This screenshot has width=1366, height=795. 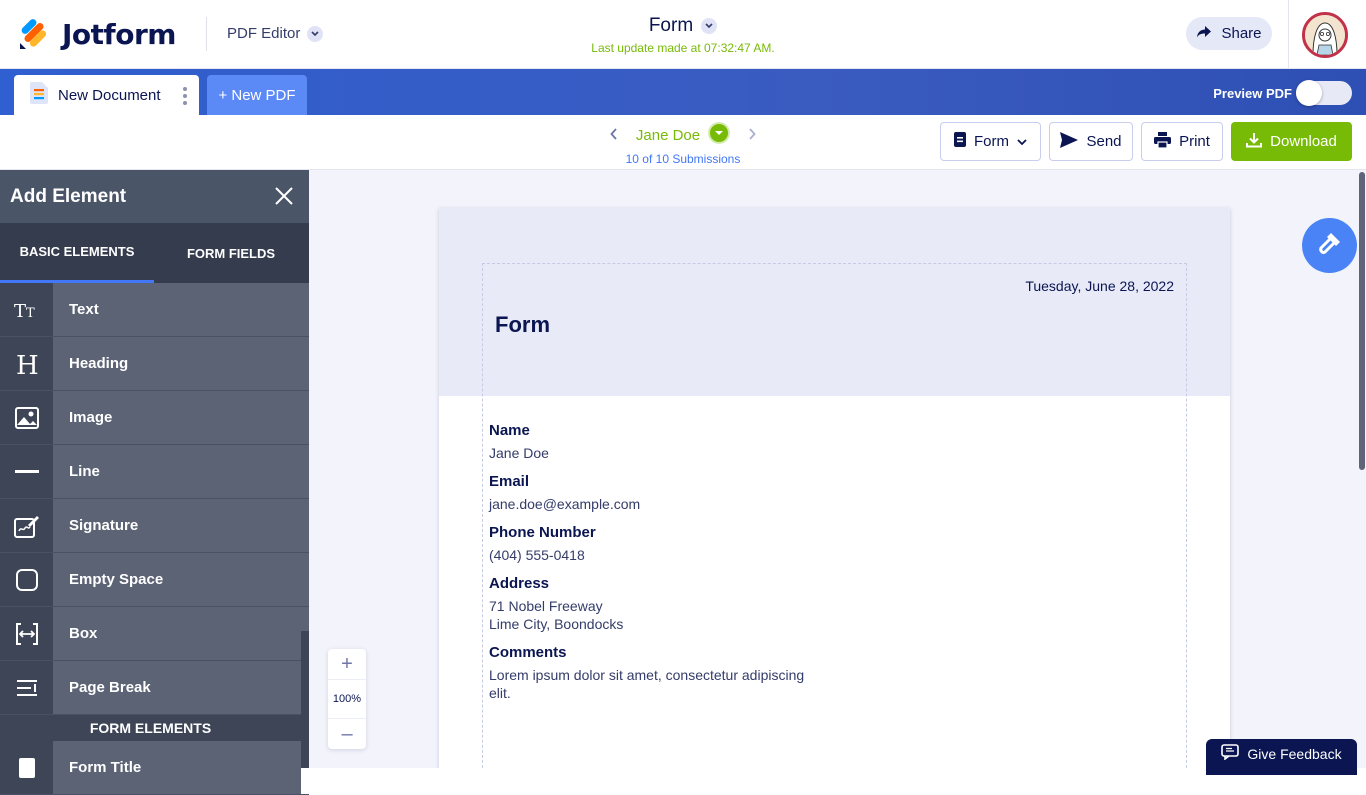 What do you see at coordinates (1230, 753) in the screenshot?
I see `feedback-icon` at bounding box center [1230, 753].